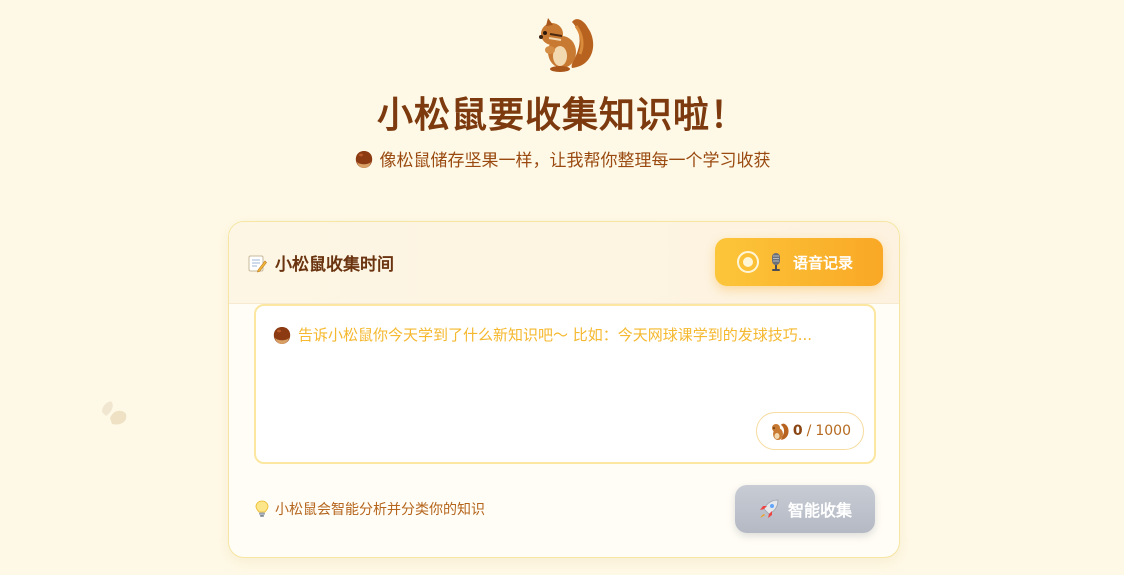 This screenshot has height=575, width=1124. What do you see at coordinates (819, 510) in the screenshot?
I see `smart-collect-label: 智能收集` at bounding box center [819, 510].